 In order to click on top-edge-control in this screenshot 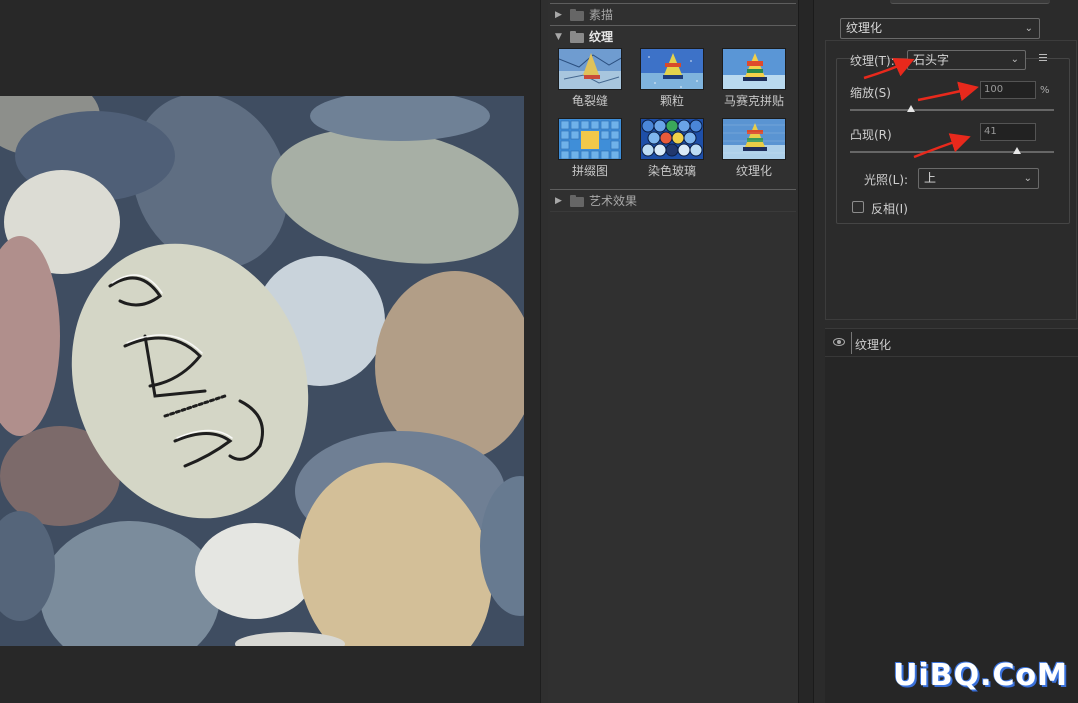, I will do `click(970, 2)`.